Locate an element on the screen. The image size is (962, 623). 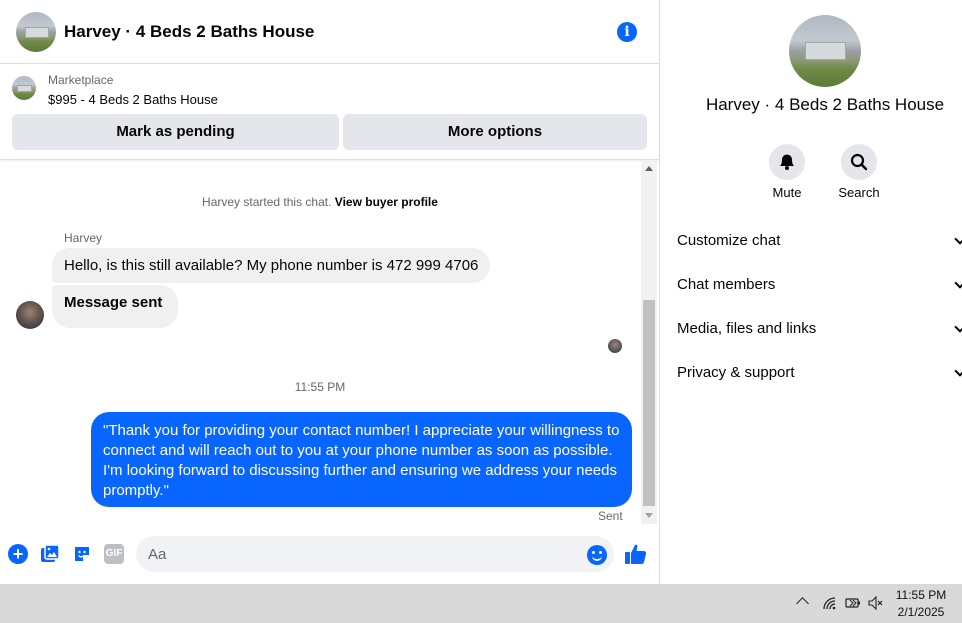
bell-icon is located at coordinates (787, 162).